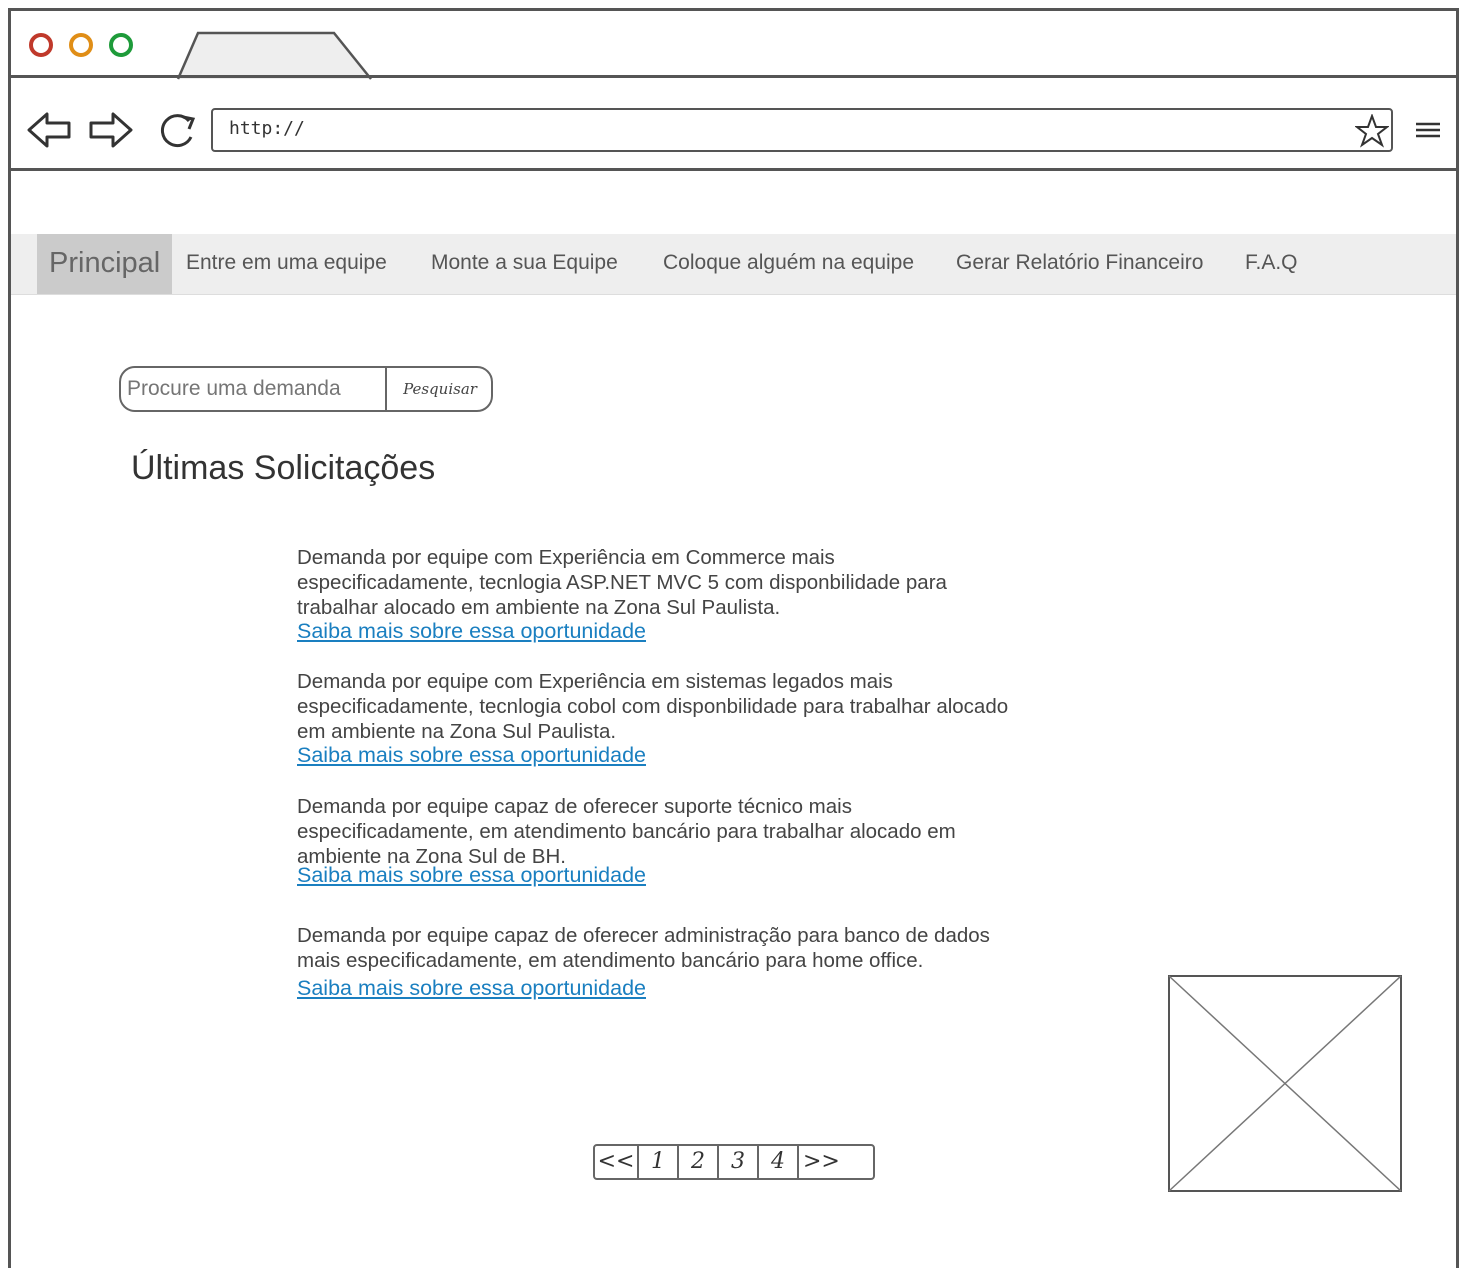 The width and height of the screenshot is (1467, 1268). What do you see at coordinates (81, 45) in the screenshot?
I see `minimize-window-dot` at bounding box center [81, 45].